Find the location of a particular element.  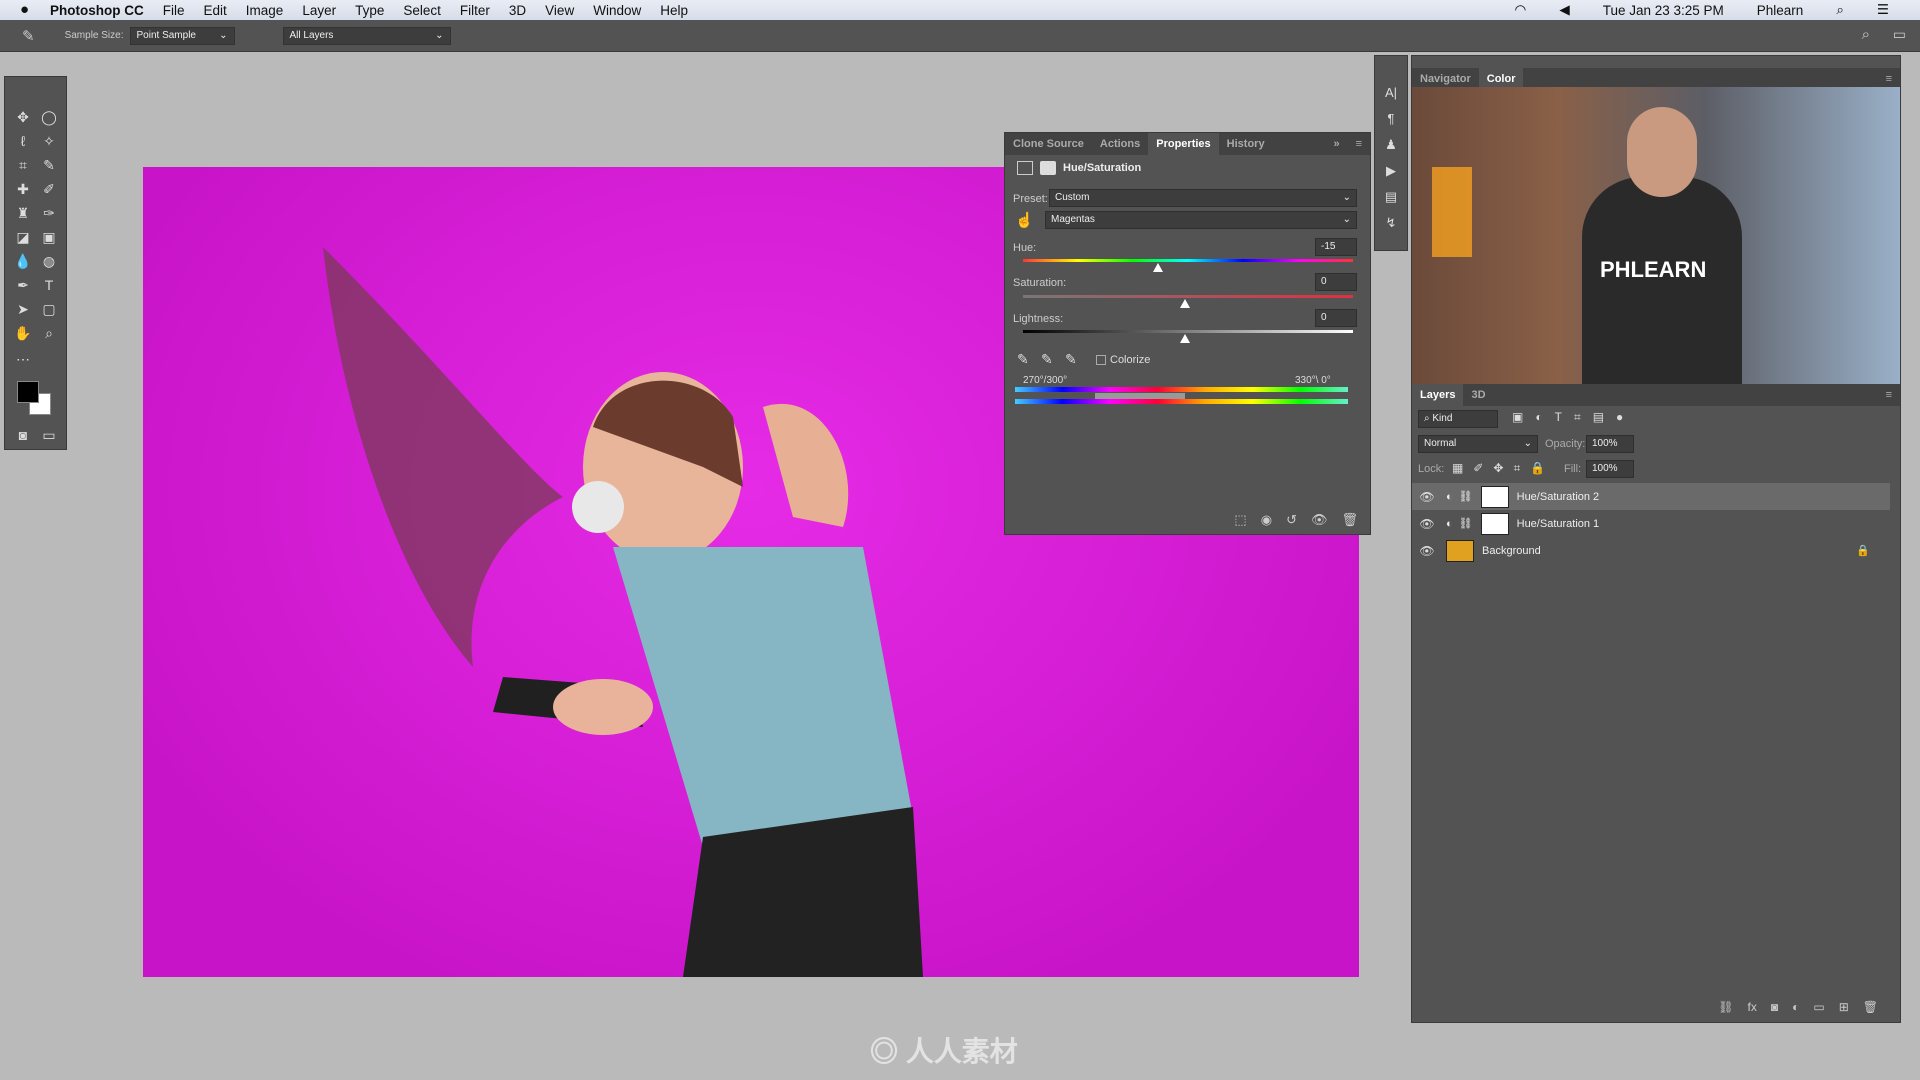

history-brush-icon: ✑ is located at coordinates (49, 213).